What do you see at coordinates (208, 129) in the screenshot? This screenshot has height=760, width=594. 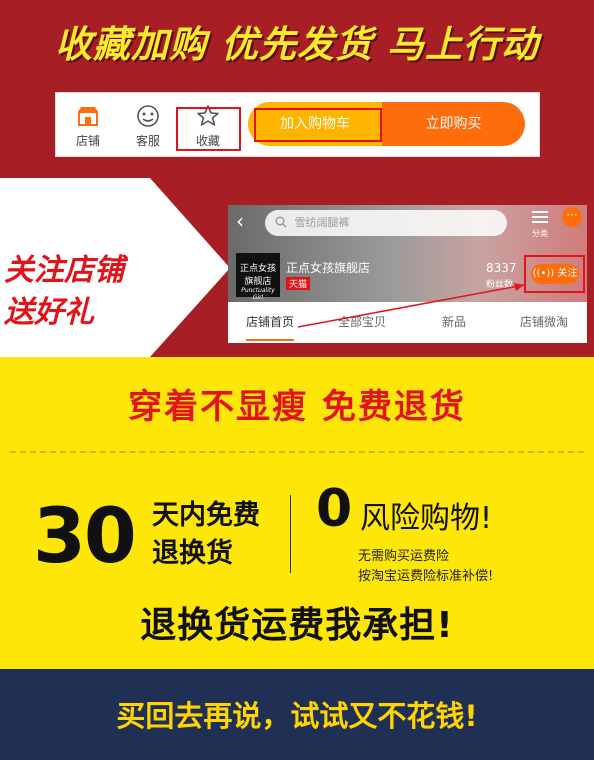 I see `favorite-highlight-box` at bounding box center [208, 129].